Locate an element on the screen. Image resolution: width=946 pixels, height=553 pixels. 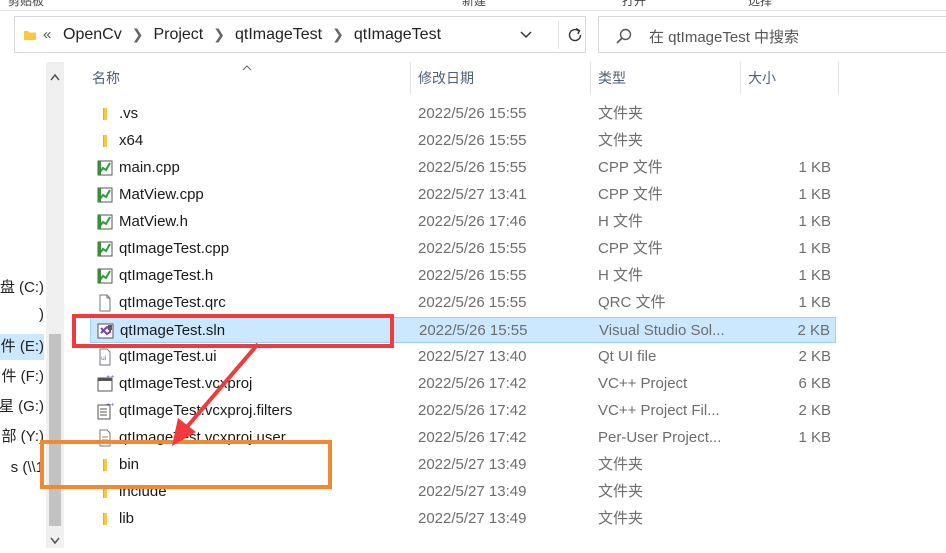
file-name: bin is located at coordinates (129, 464).